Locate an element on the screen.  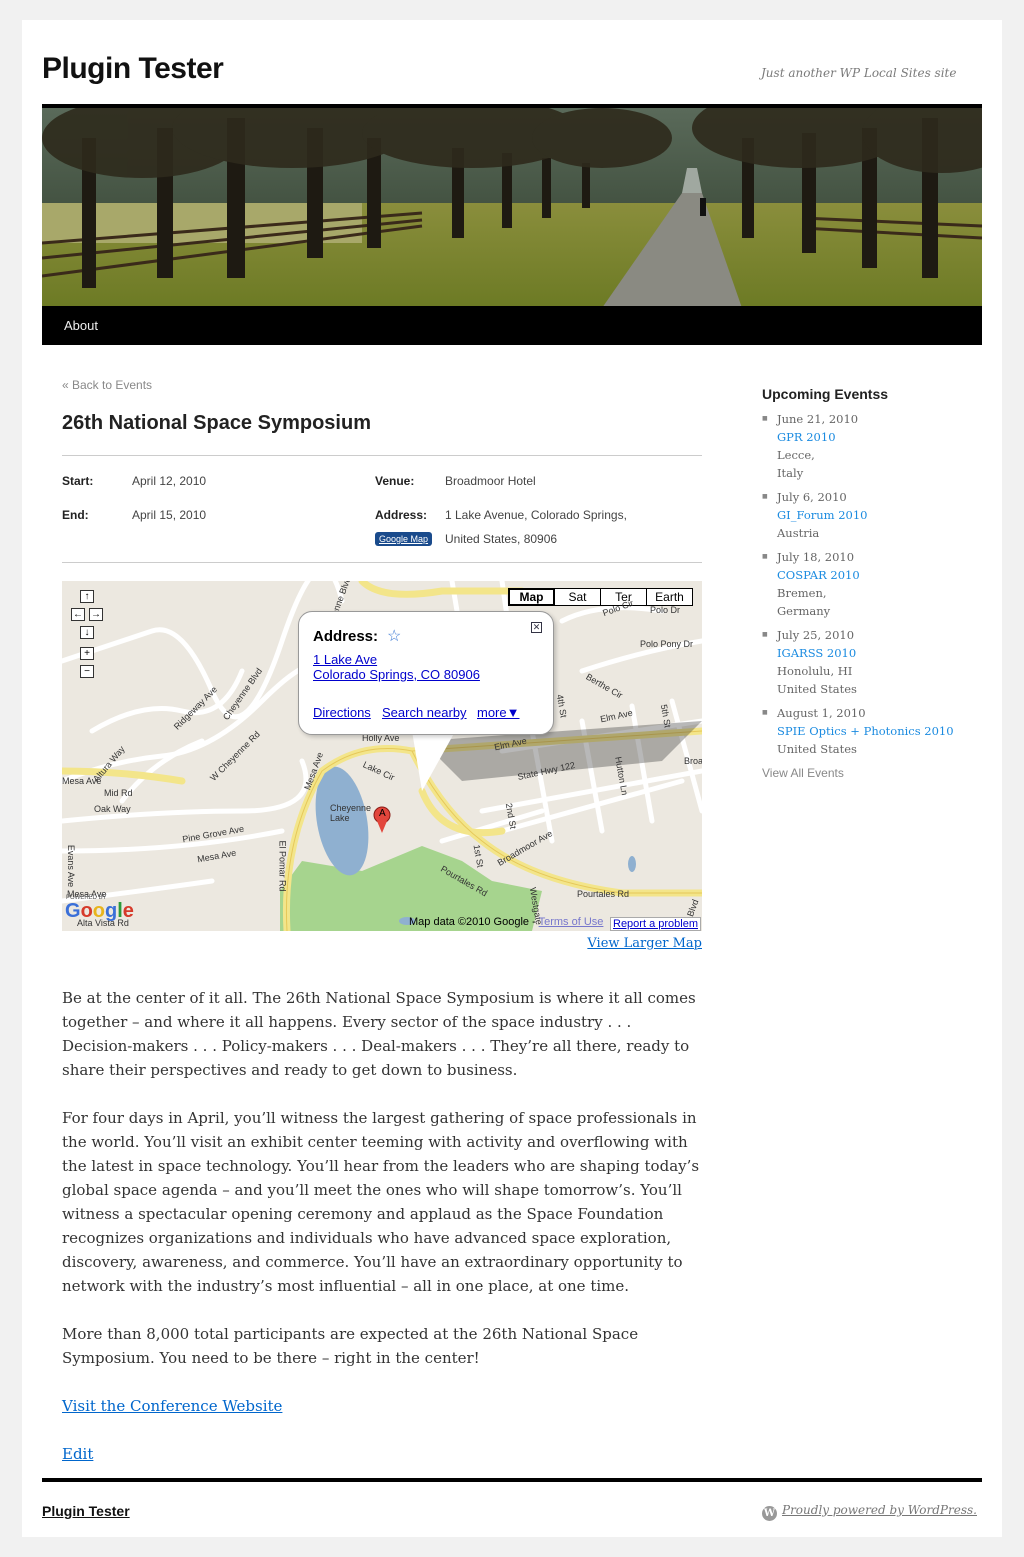
event-date: July 18, 2010 is located at coordinates (816, 557).